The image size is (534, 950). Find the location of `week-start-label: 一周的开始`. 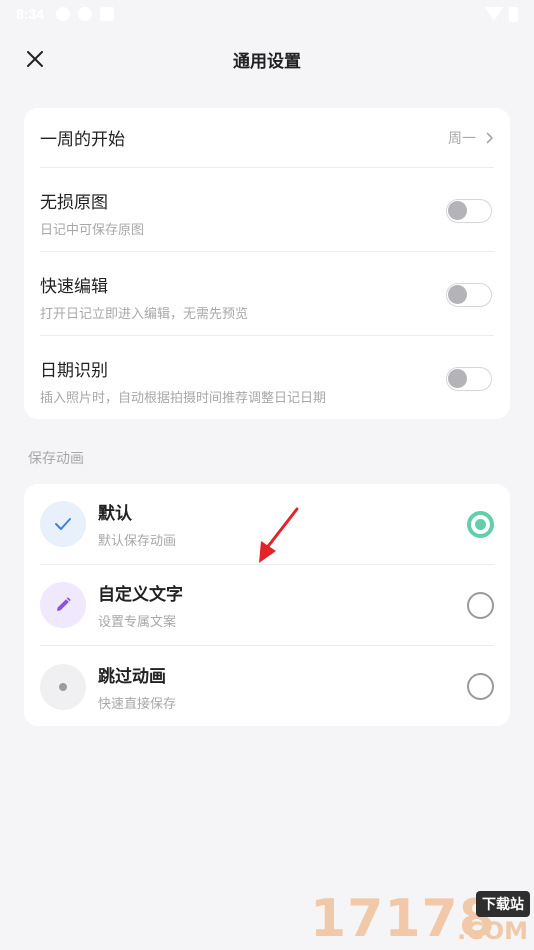

week-start-label: 一周的开始 is located at coordinates (82, 140).